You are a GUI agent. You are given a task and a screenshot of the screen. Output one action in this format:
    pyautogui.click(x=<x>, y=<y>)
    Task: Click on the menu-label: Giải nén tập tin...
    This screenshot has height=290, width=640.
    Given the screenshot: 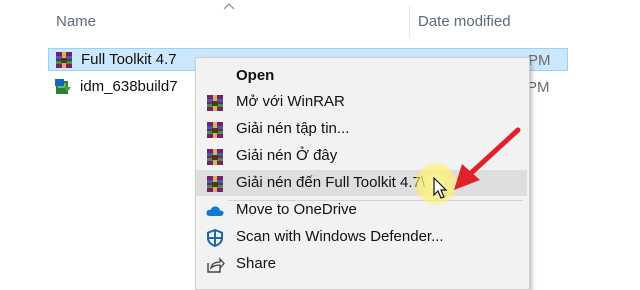 What is the action you would take?
    pyautogui.click(x=293, y=128)
    